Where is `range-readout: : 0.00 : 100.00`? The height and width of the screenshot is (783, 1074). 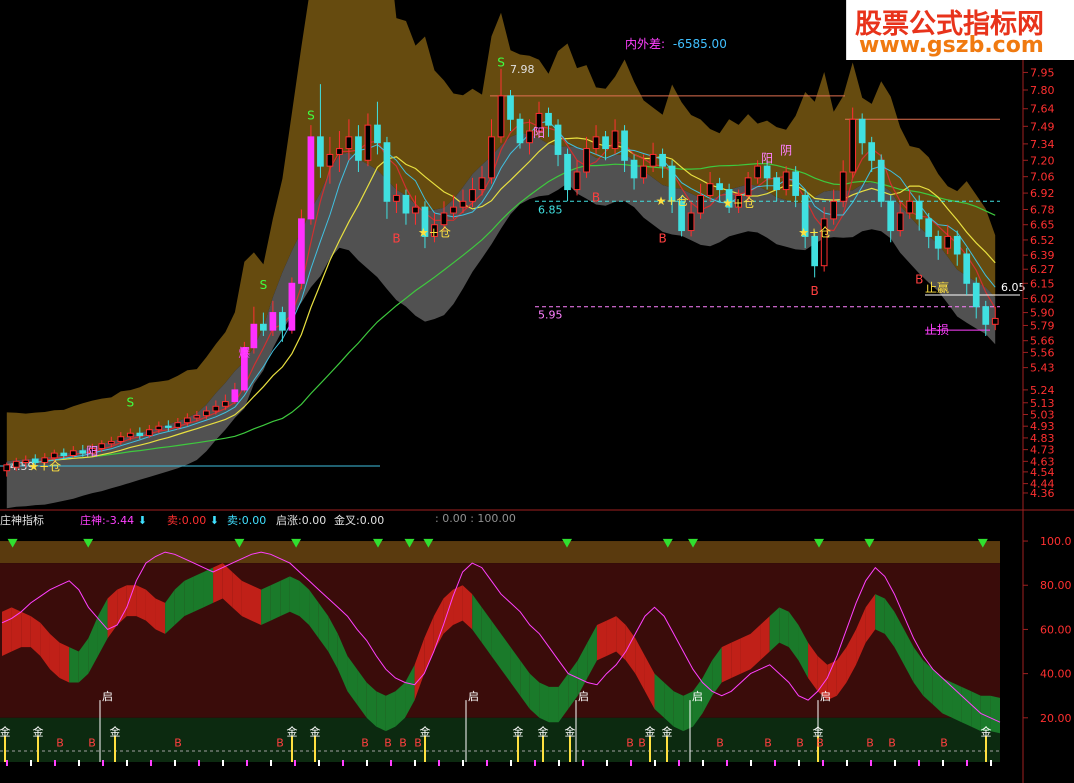
range-readout: : 0.00 : 100.00 is located at coordinates (475, 518).